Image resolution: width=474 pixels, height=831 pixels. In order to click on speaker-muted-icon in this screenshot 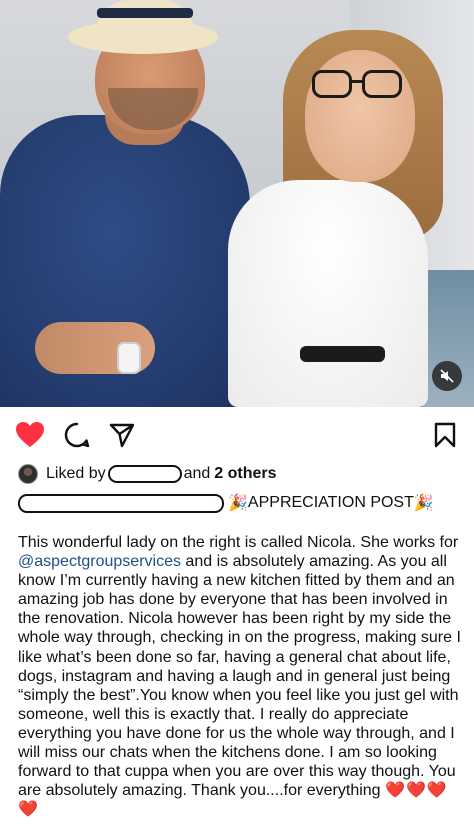, I will do `click(447, 376)`.